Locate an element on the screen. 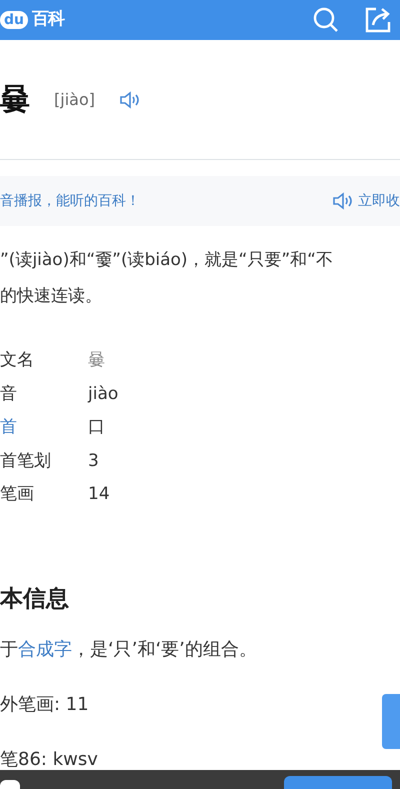  paragraph: 外笔画: 11 is located at coordinates (45, 705).